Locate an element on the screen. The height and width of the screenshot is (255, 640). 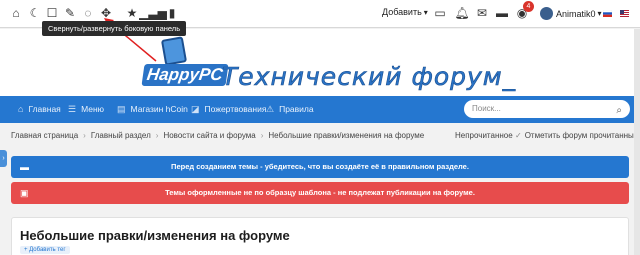
envelope-icon: ✉ is located at coordinates (482, 13).